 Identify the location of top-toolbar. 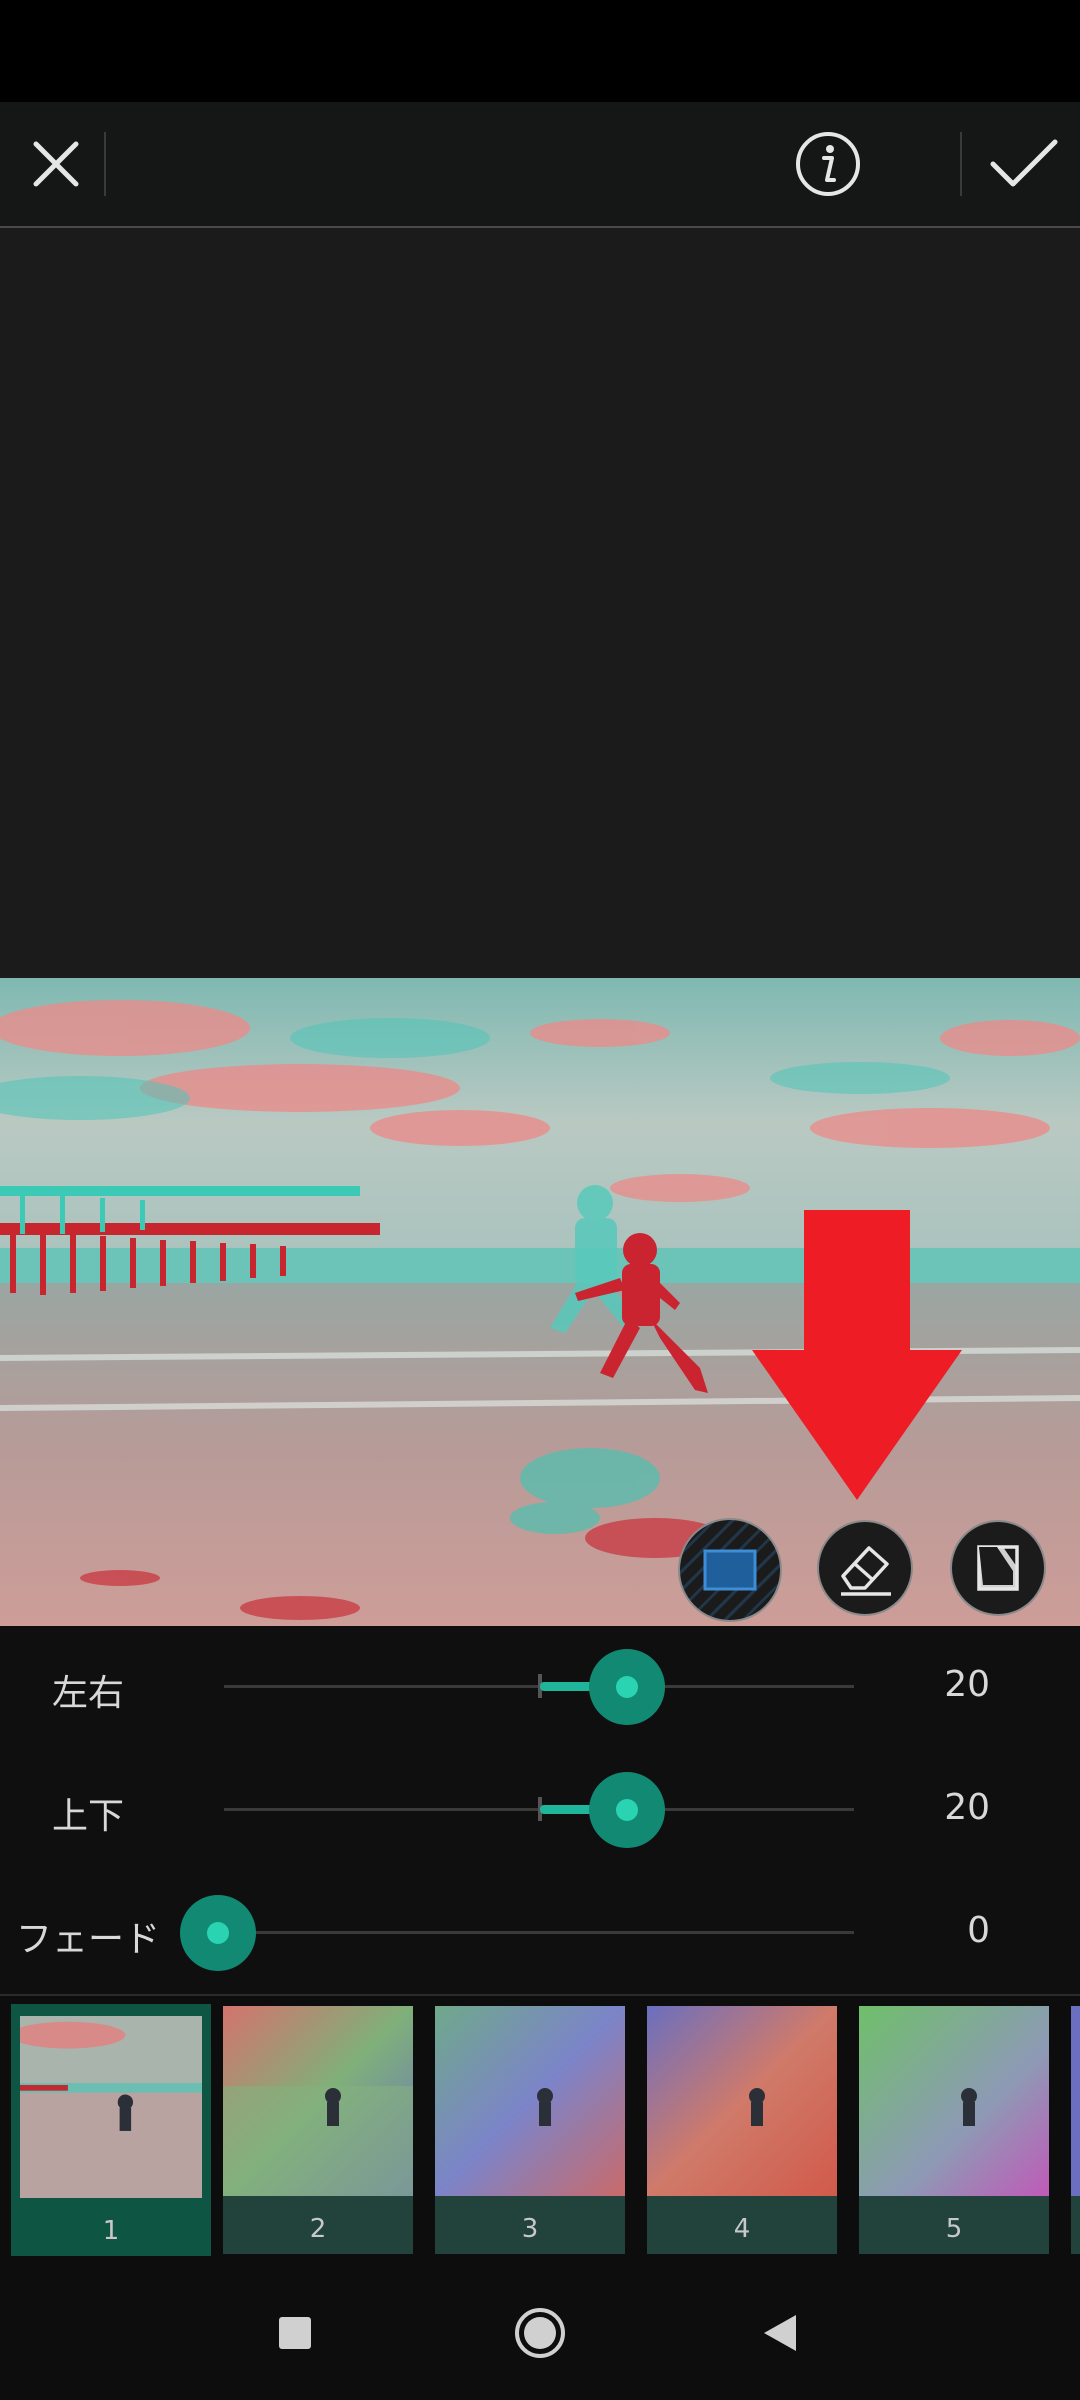
(540, 165).